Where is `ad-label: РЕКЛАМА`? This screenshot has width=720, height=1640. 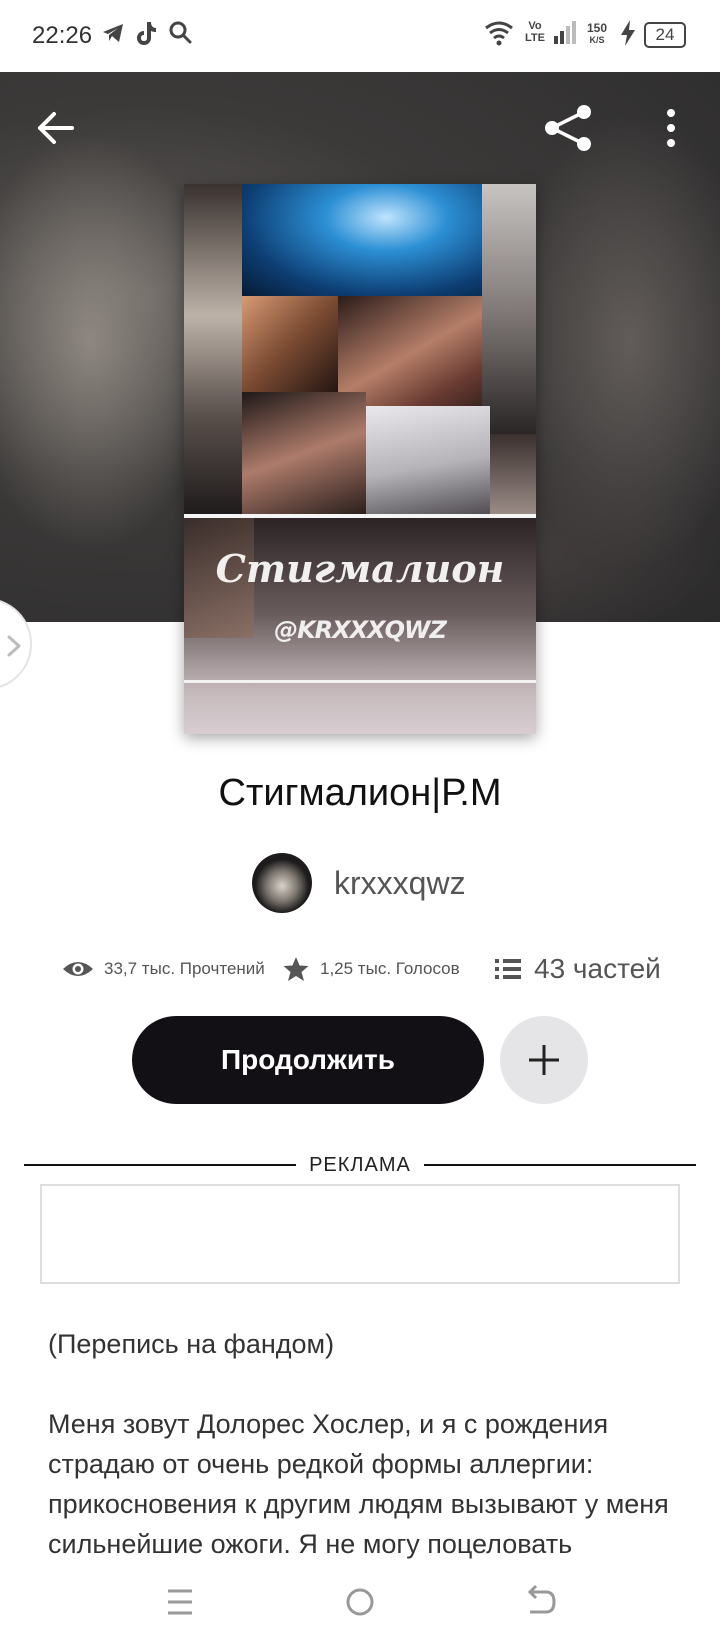 ad-label: РЕКЛАМА is located at coordinates (360, 1165).